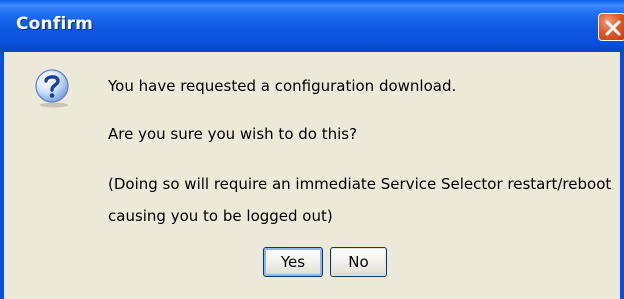 This screenshot has width=624, height=299. What do you see at coordinates (293, 262) in the screenshot?
I see `yes-button: Yes` at bounding box center [293, 262].